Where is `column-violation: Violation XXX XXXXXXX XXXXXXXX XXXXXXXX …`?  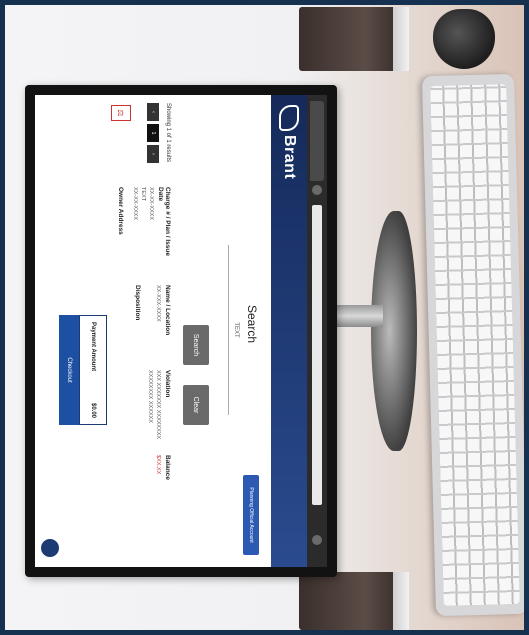
column-violation: Violation XXX XXXXXXX XXXXXXXX XXXXXXXX … is located at coordinates (158, 412).